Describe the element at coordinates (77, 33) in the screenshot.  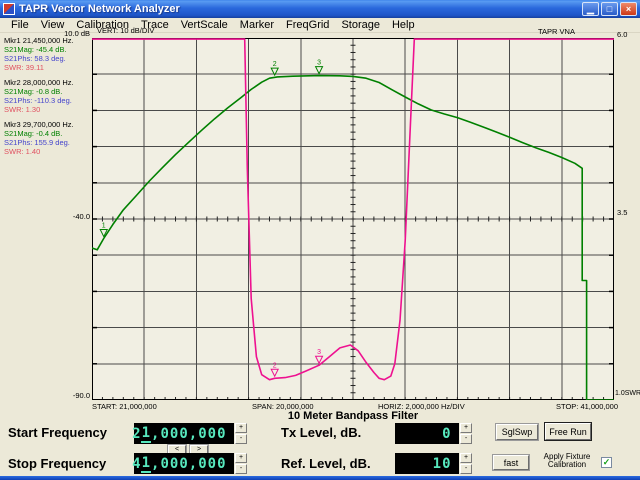
I see `db-axis-top-label: 10.0 dB` at that location.